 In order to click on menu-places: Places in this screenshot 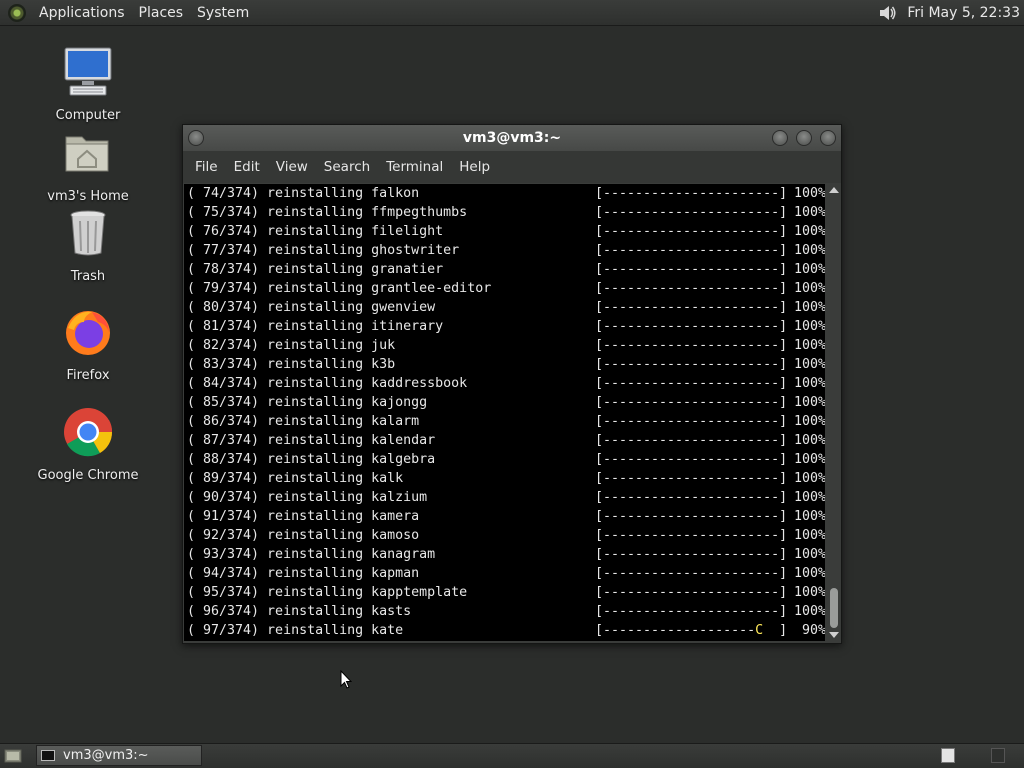, I will do `click(161, 13)`.